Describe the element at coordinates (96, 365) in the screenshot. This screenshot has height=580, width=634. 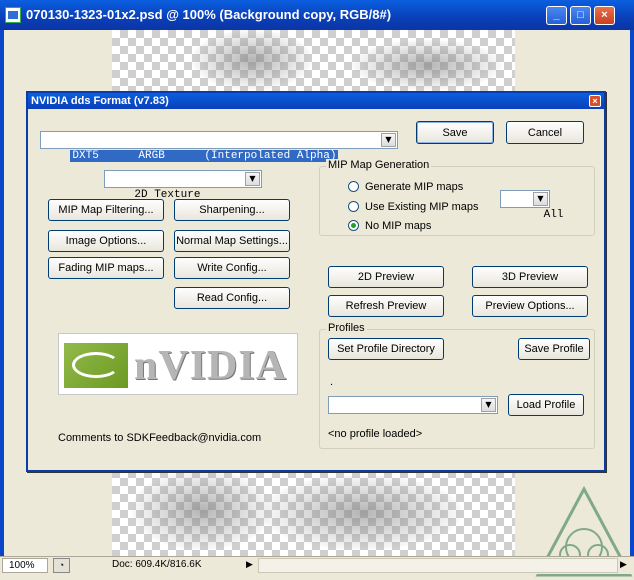
I see `nvidia-eye-icon` at that location.